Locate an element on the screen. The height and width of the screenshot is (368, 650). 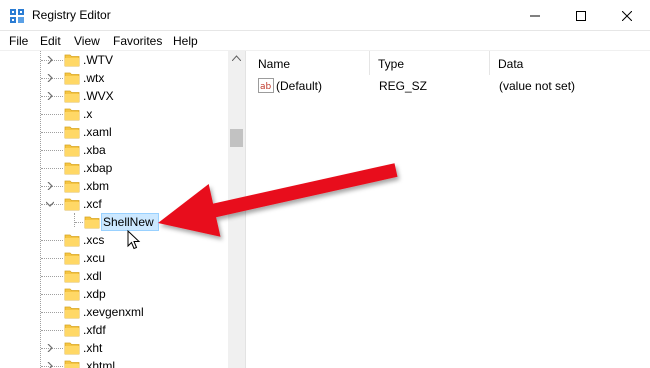
tree-item: .x is located at coordinates (114, 114).